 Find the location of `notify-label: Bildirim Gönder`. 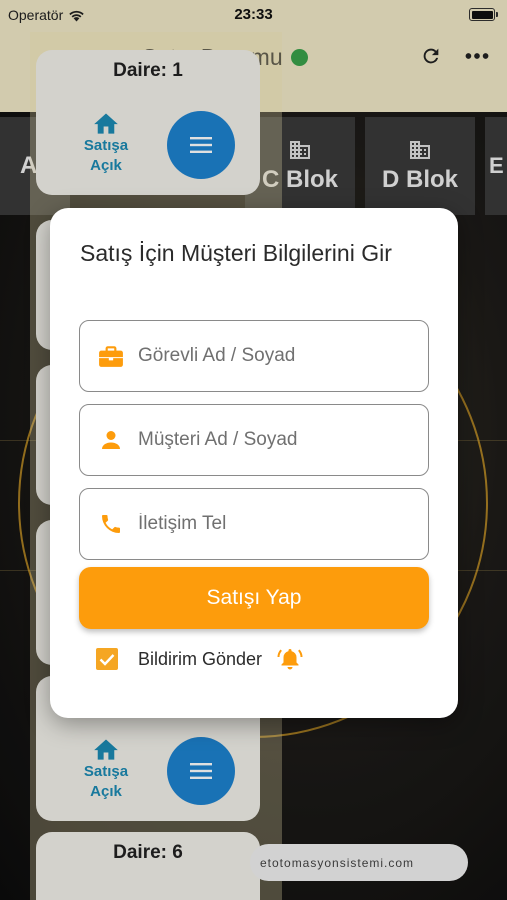

notify-label: Bildirim Gönder is located at coordinates (200, 658).